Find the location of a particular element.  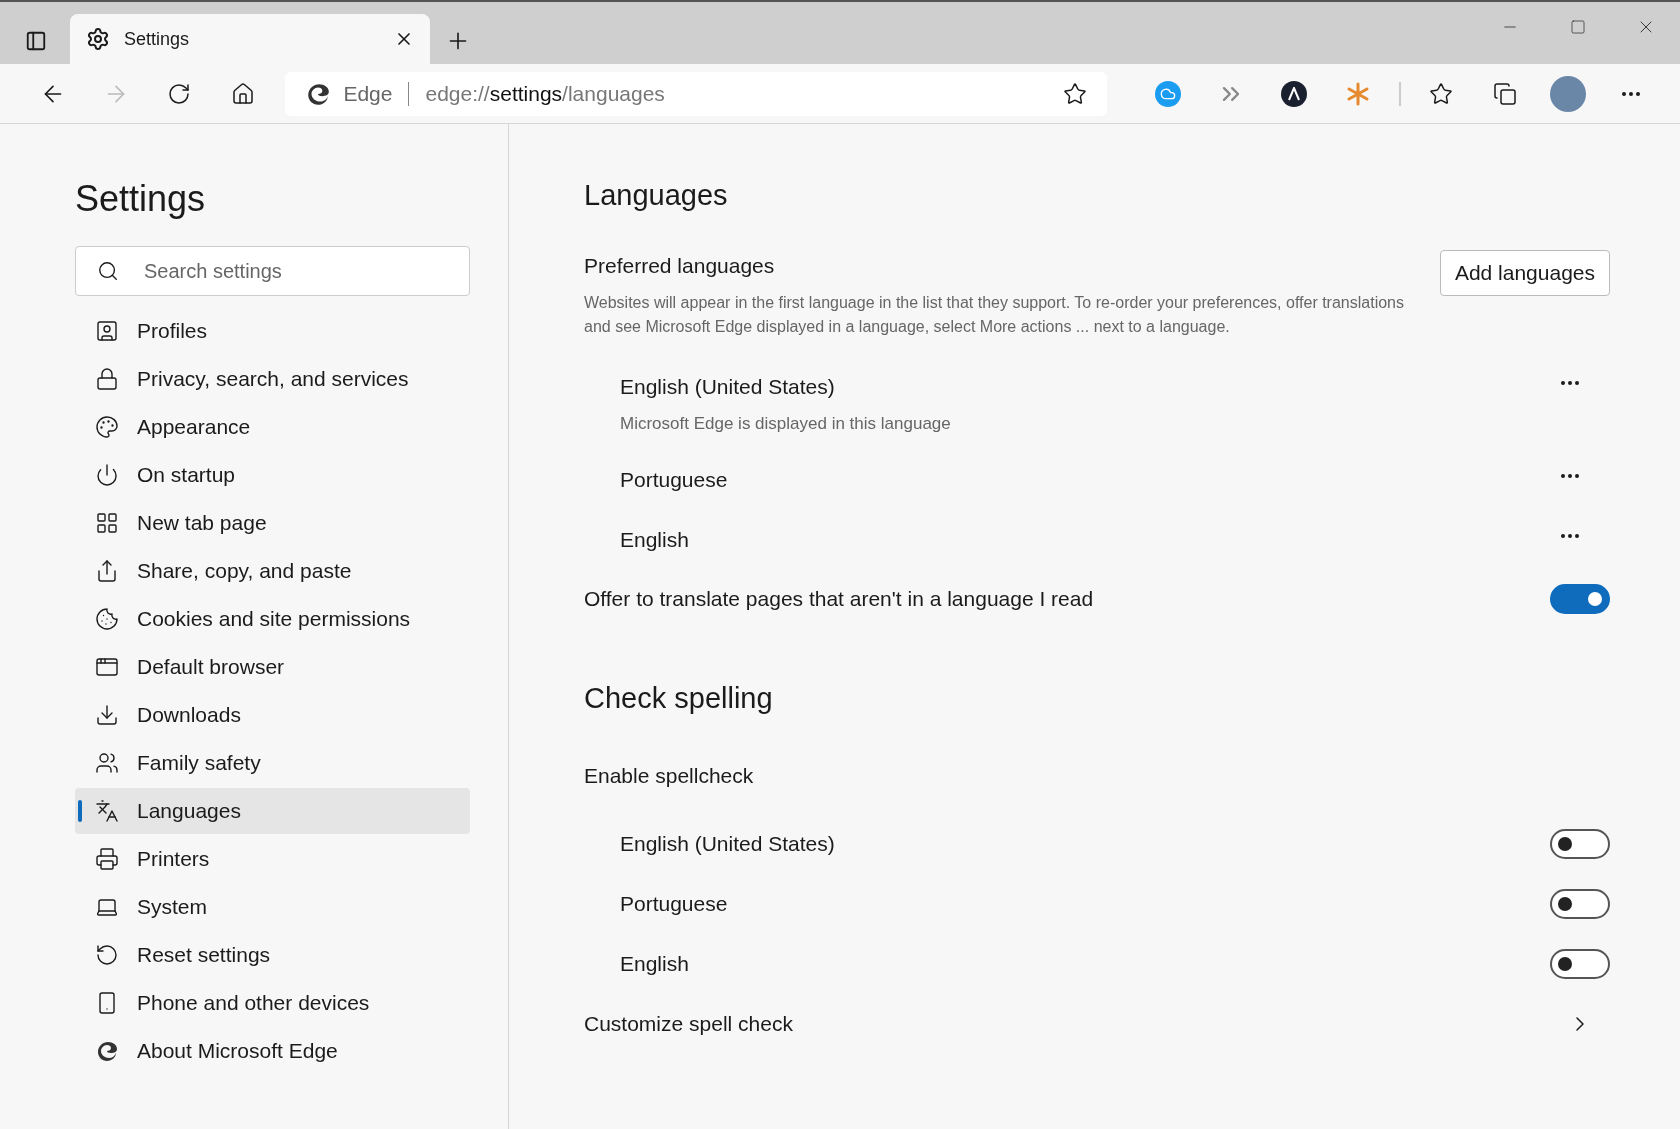

description-text: Websites will appear in the first language in the list that they support. To re-order your preferences, offer translations and see Microsoft Edge displayed in a language, select More actions ... next to a language. is located at coordinates (994, 315).